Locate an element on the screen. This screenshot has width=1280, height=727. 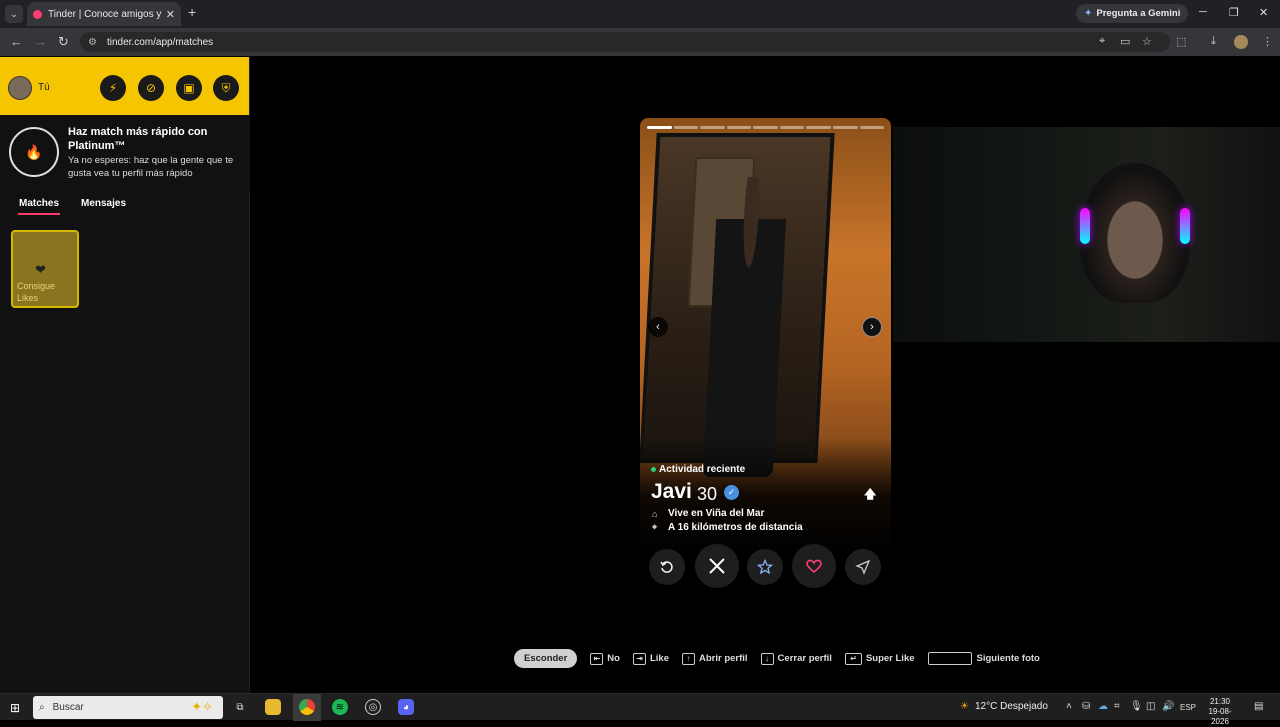
shortcut-close-label: Cerrar perfil is located at coordinates (804, 658).